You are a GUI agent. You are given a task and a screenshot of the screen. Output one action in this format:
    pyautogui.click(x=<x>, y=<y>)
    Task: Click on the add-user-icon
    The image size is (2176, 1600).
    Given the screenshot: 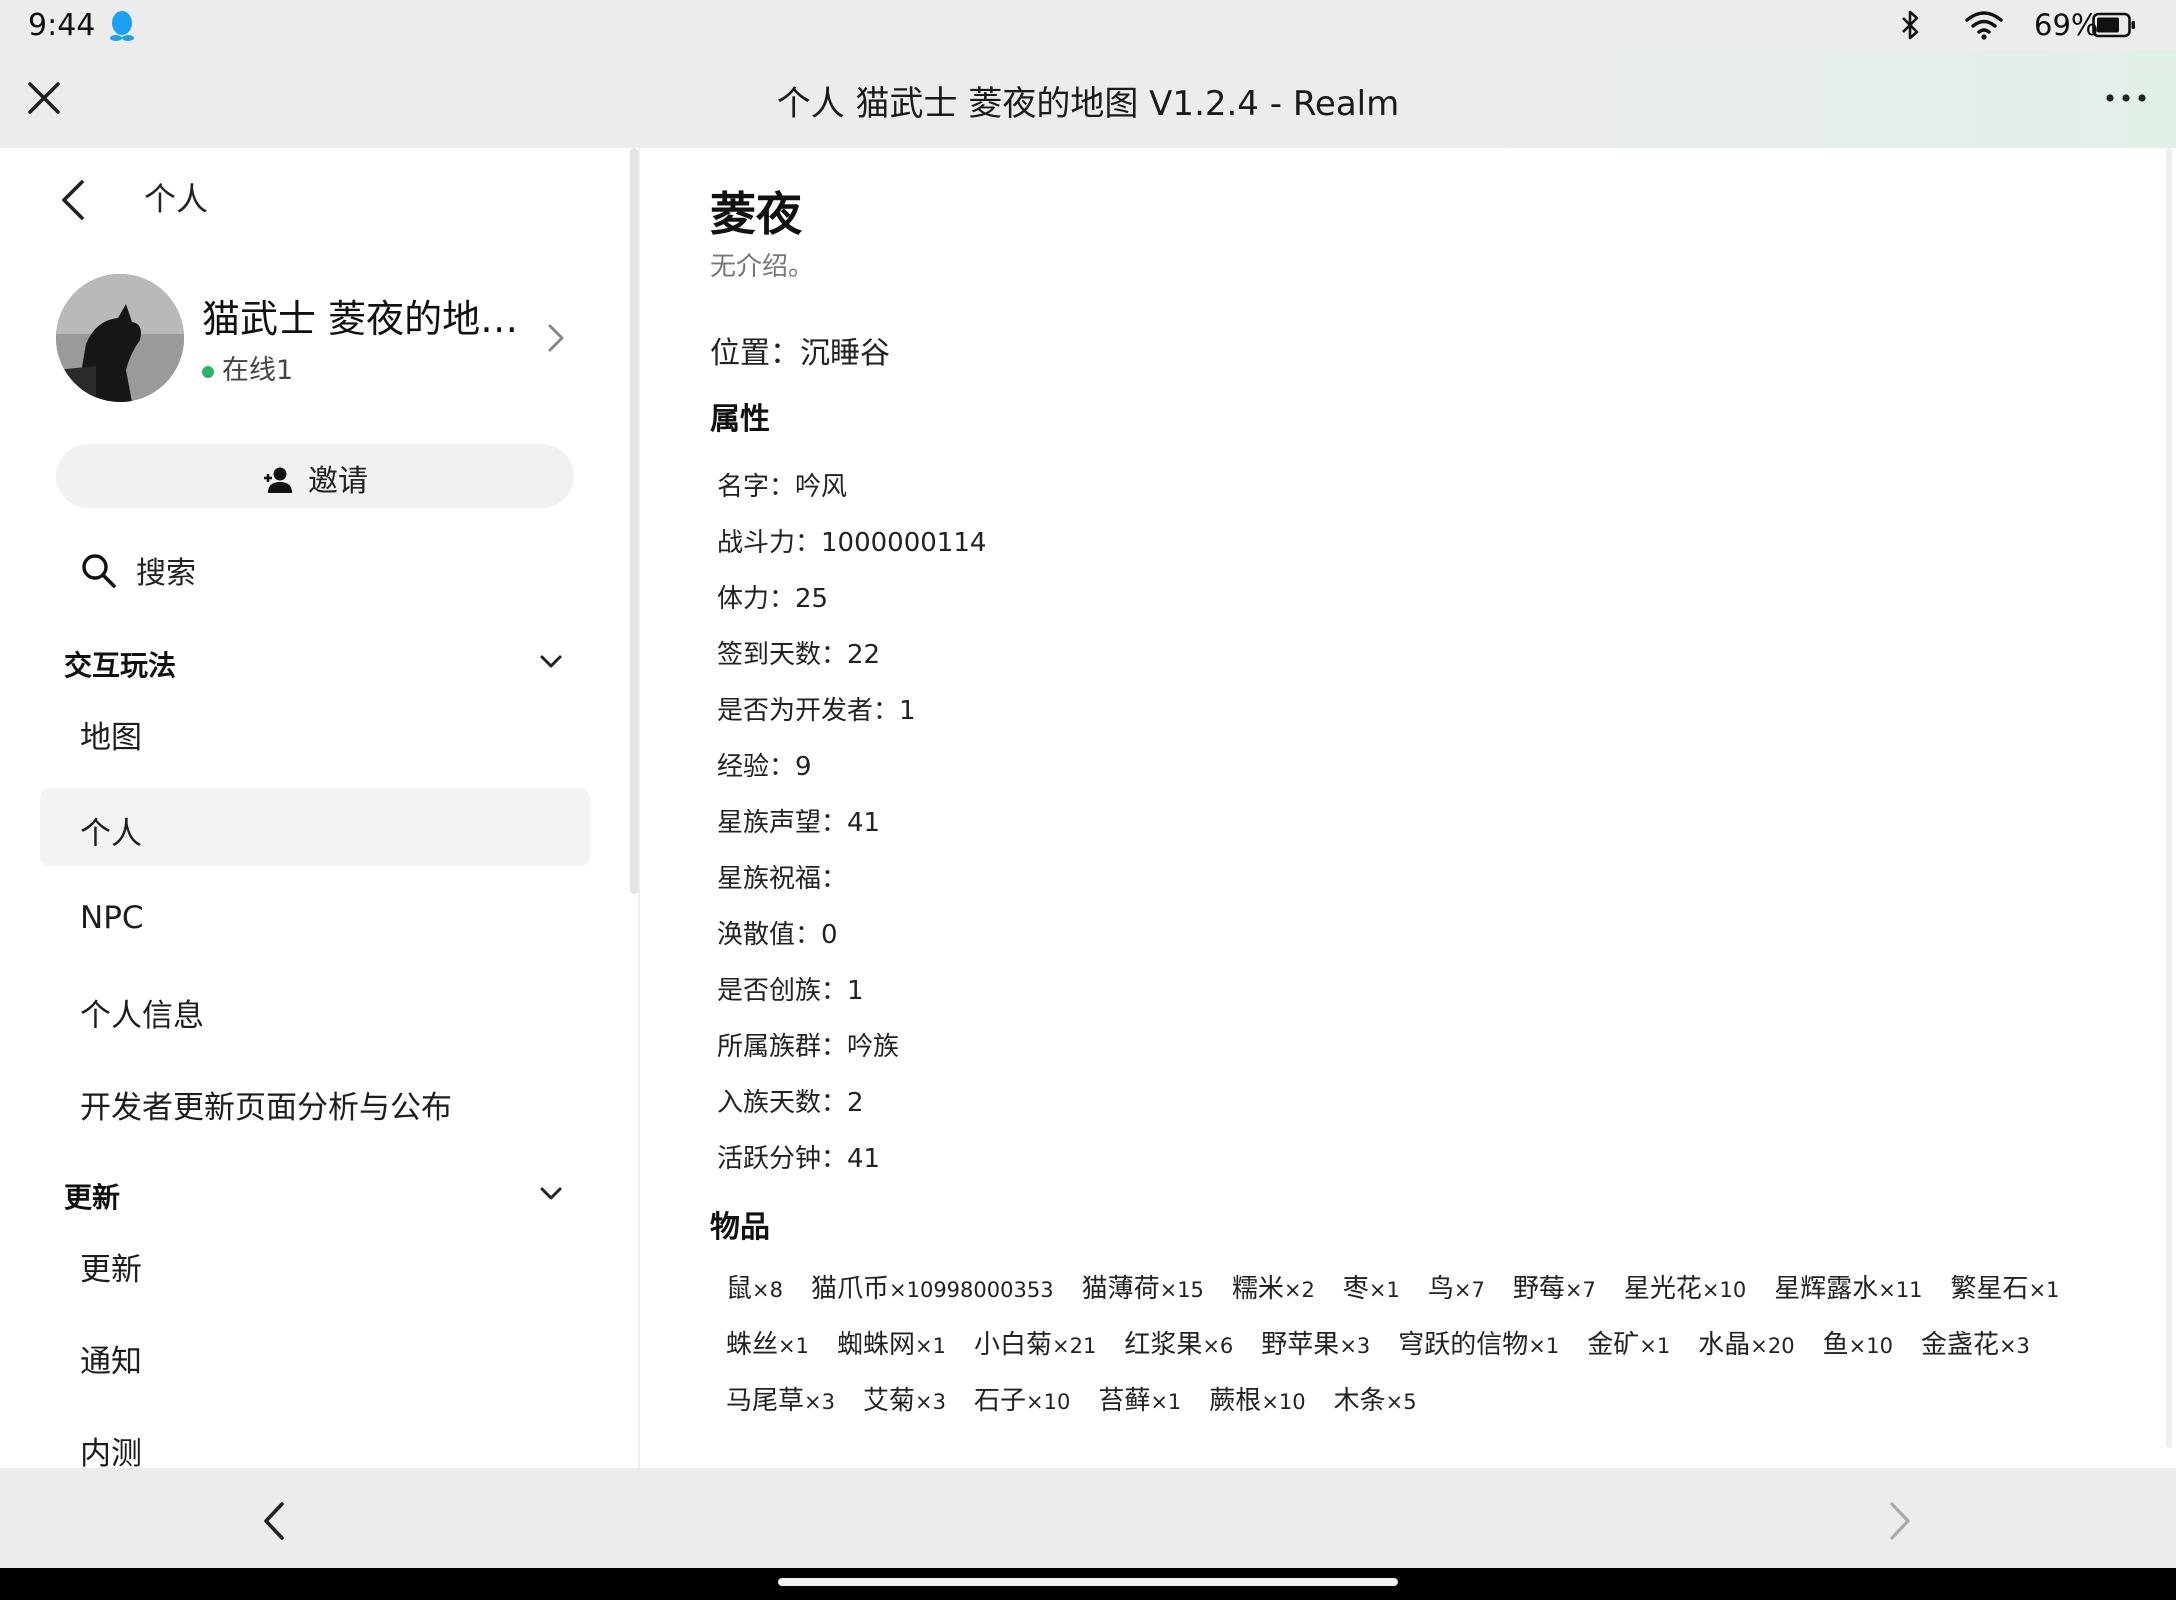 What is the action you would take?
    pyautogui.click(x=278, y=480)
    